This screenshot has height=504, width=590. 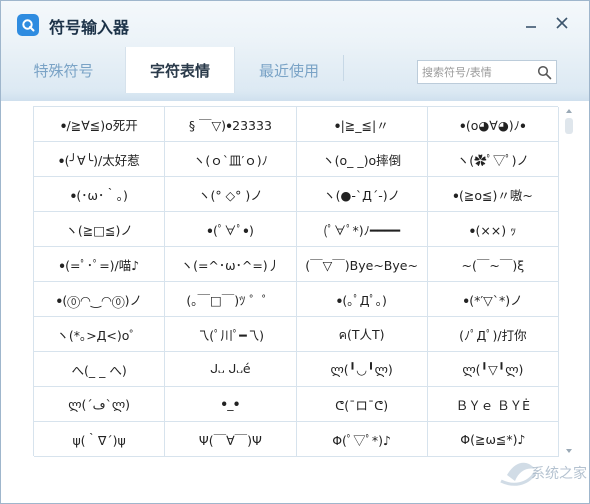 What do you see at coordinates (362, 264) in the screenshot?
I see `emoticon-cell: (￣▽￣)Bye~Bye~` at bounding box center [362, 264].